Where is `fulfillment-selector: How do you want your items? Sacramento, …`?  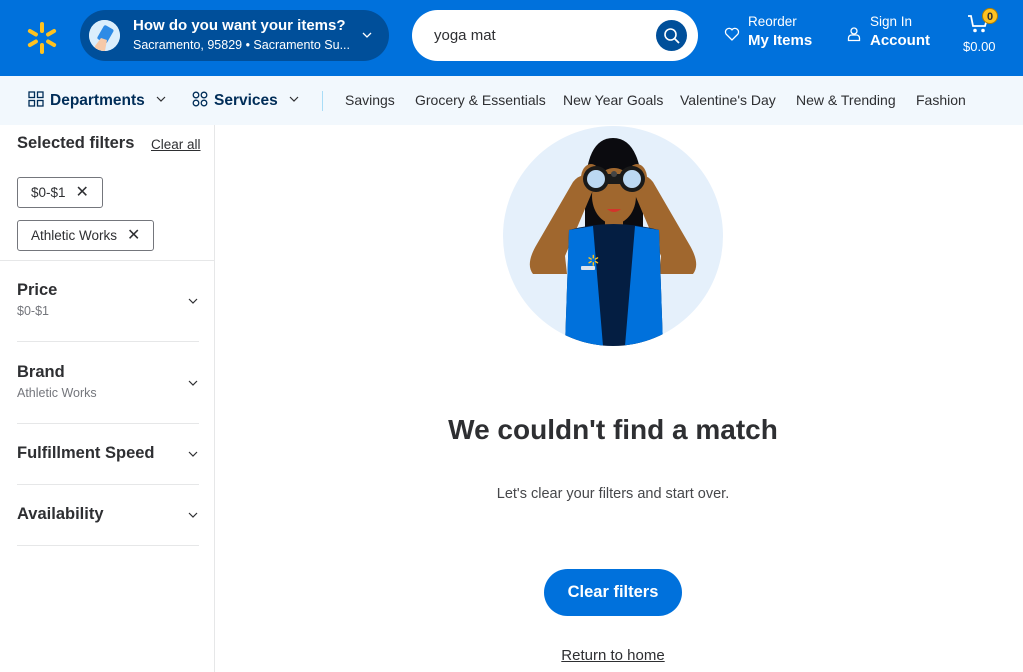 fulfillment-selector: How do you want your items? Sacramento, … is located at coordinates (234, 35).